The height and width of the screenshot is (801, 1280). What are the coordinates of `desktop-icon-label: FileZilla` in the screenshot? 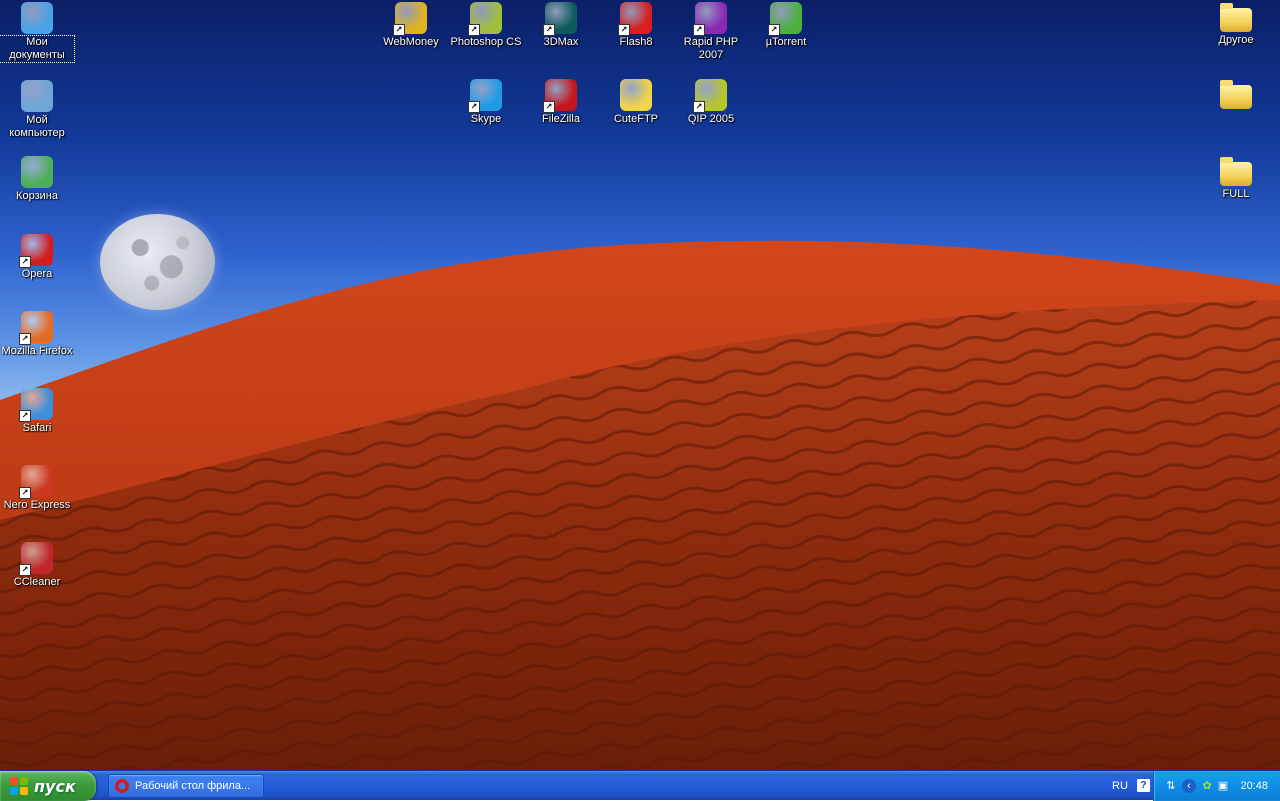 It's located at (561, 119).